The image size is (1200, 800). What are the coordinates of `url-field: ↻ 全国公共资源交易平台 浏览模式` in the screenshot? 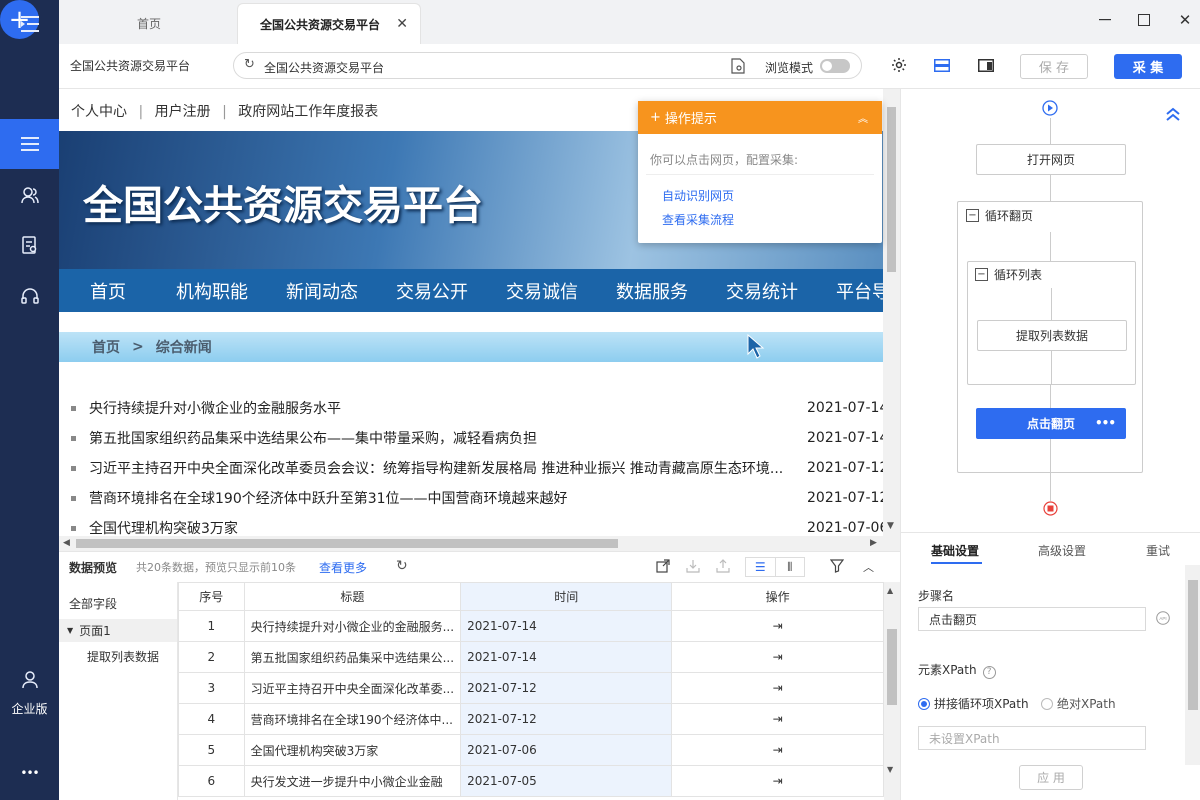 It's located at (547, 65).